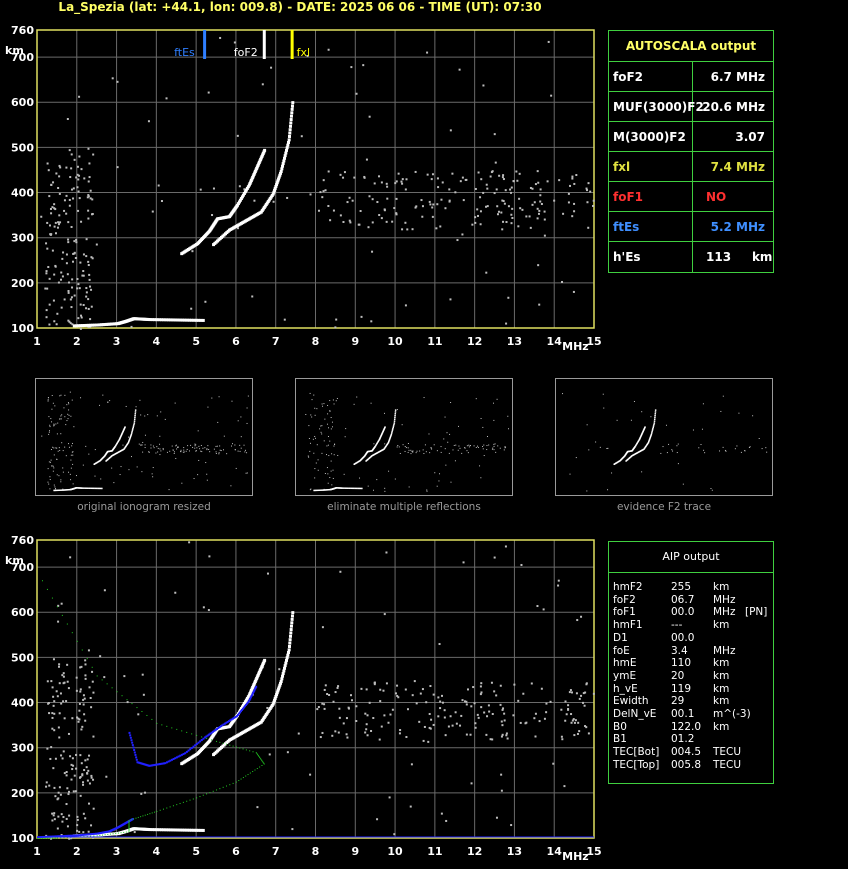 The width and height of the screenshot is (848, 869). What do you see at coordinates (474, 341) in the screenshot?
I see `x-tick-label: 12` at bounding box center [474, 341].